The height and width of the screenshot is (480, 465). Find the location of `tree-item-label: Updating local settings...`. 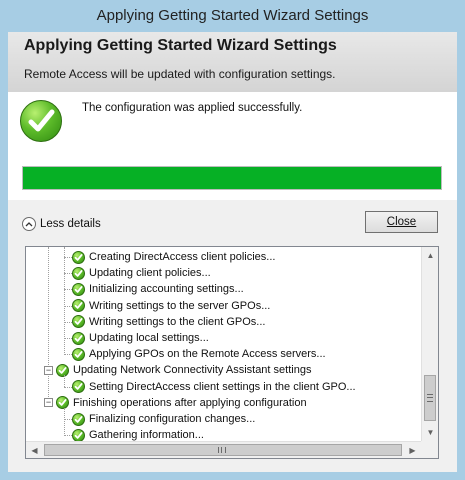

tree-item-label: Updating local settings... is located at coordinates (149, 338).